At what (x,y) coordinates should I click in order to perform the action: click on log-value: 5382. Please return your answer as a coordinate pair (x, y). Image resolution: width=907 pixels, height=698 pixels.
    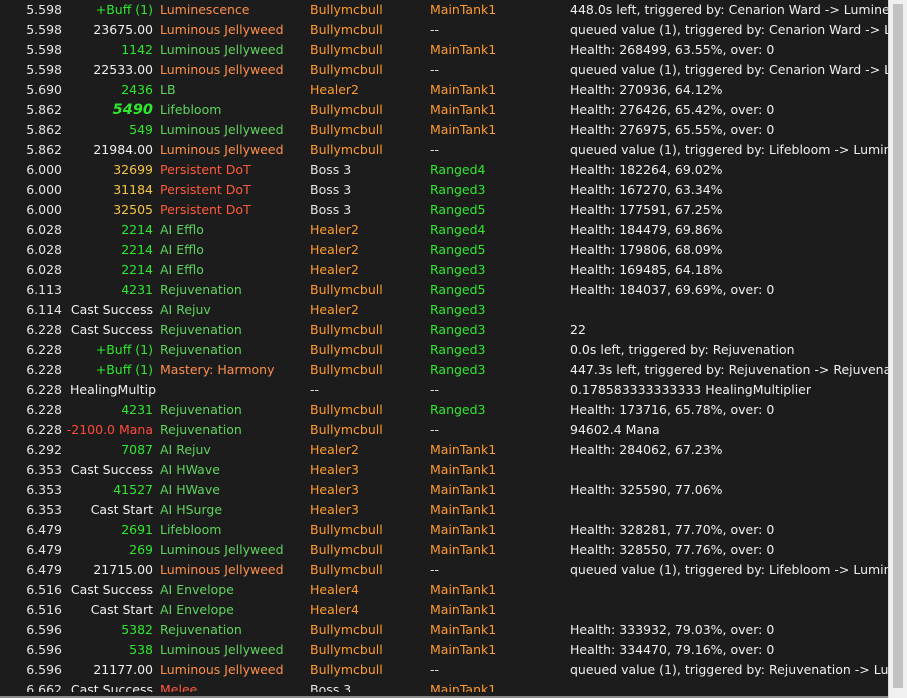
    Looking at the image, I should click on (137, 629).